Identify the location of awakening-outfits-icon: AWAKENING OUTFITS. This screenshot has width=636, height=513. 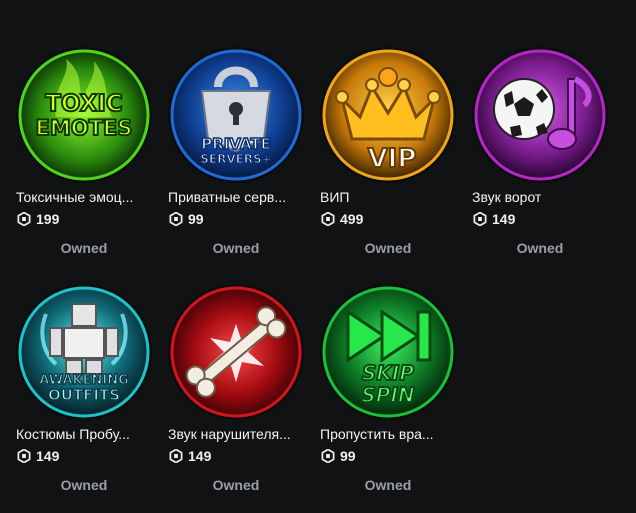
(84, 352).